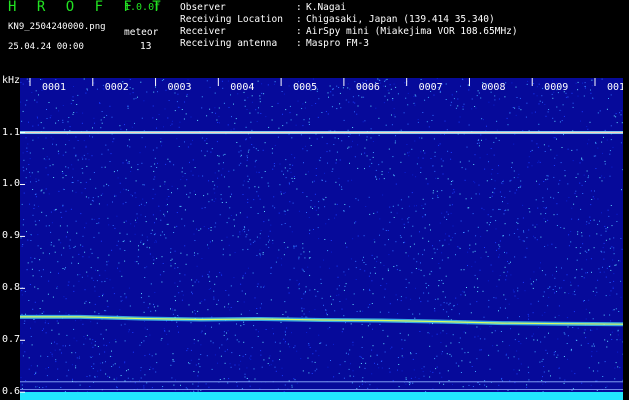  Describe the element at coordinates (54, 87) in the screenshot. I see `x-tick-label: 0001` at that location.